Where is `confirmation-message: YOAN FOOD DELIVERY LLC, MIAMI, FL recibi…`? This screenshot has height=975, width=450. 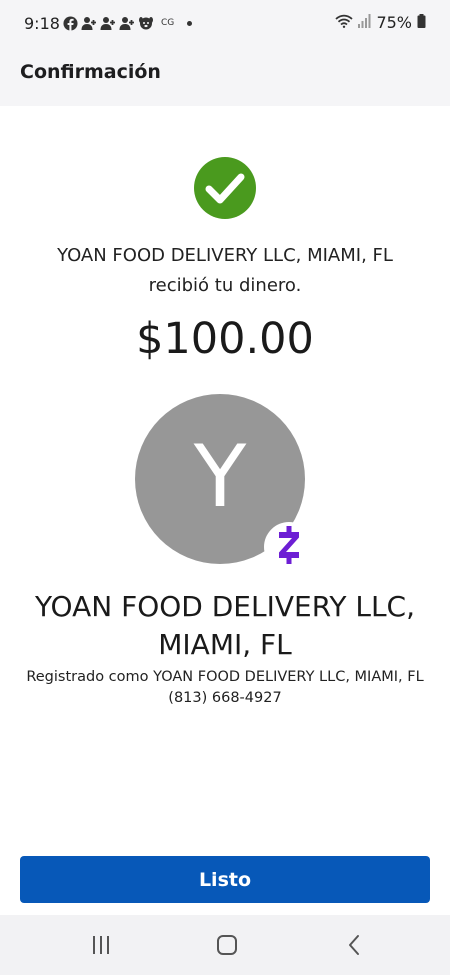 confirmation-message: YOAN FOOD DELIVERY LLC, MIAMI, FL recibi… is located at coordinates (225, 271).